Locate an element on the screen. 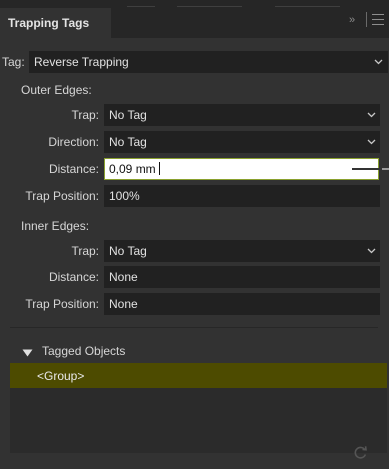 Image resolution: width=389 pixels, height=469 pixels. inner-edges-heading: Inner Edges: is located at coordinates (55, 226).